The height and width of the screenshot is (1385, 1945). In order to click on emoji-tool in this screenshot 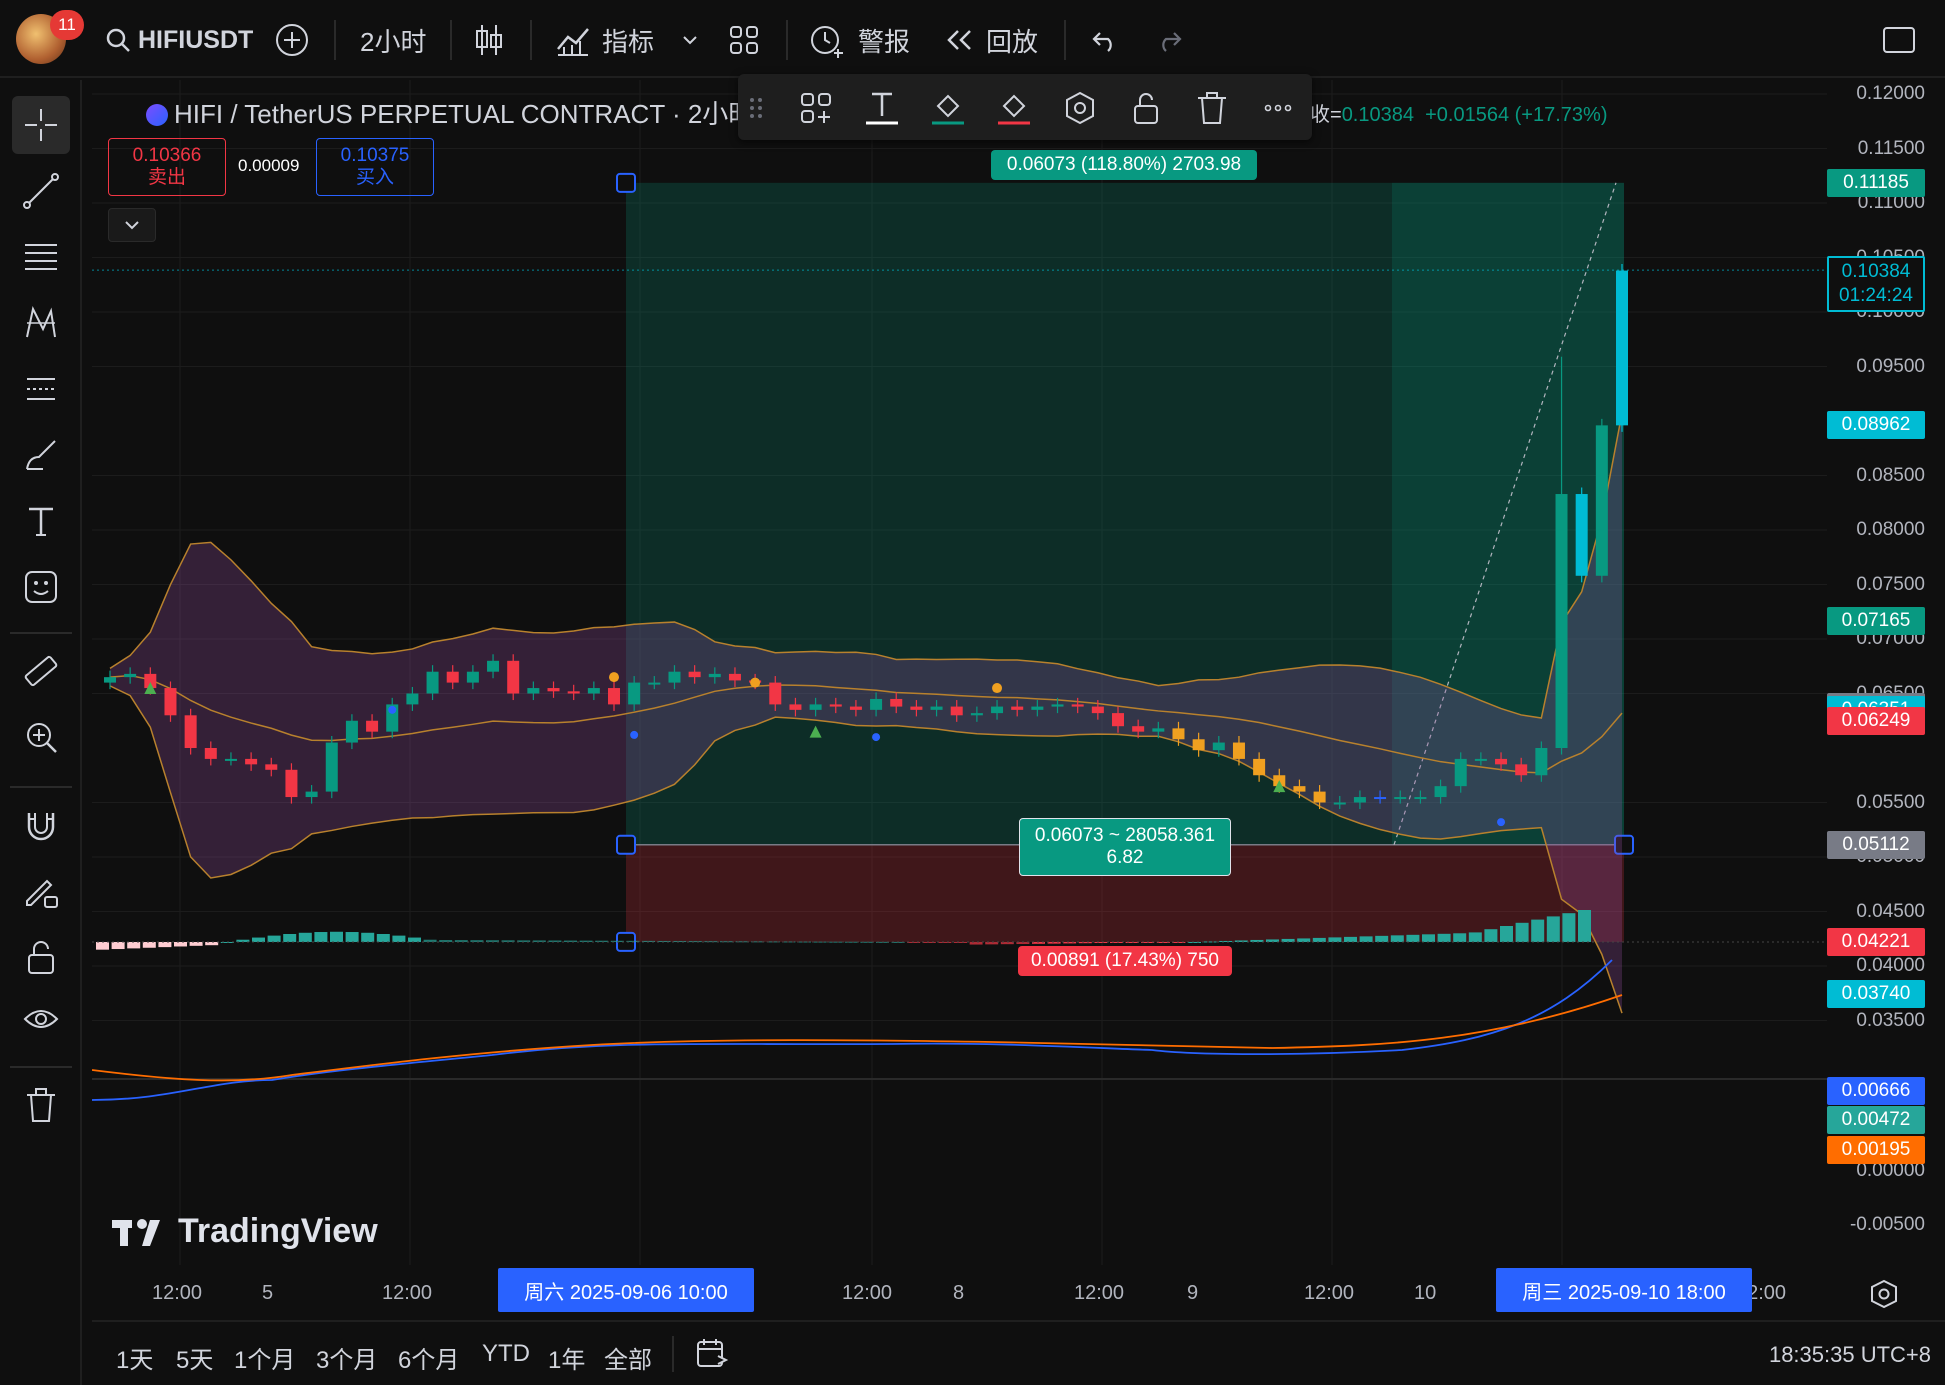, I will do `click(41, 587)`.